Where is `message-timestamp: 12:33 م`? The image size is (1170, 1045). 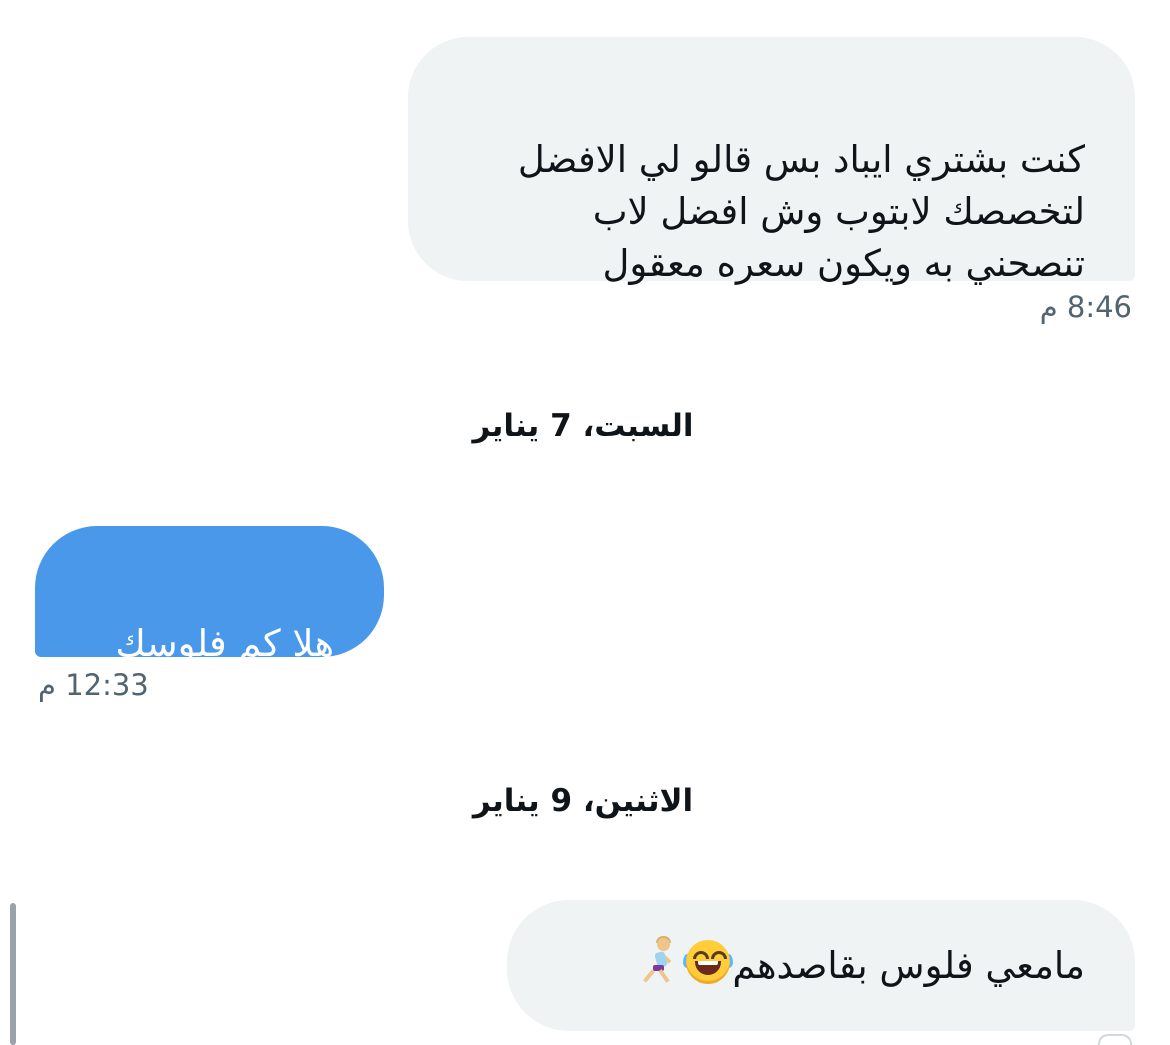 message-timestamp: 12:33 م is located at coordinates (93, 685).